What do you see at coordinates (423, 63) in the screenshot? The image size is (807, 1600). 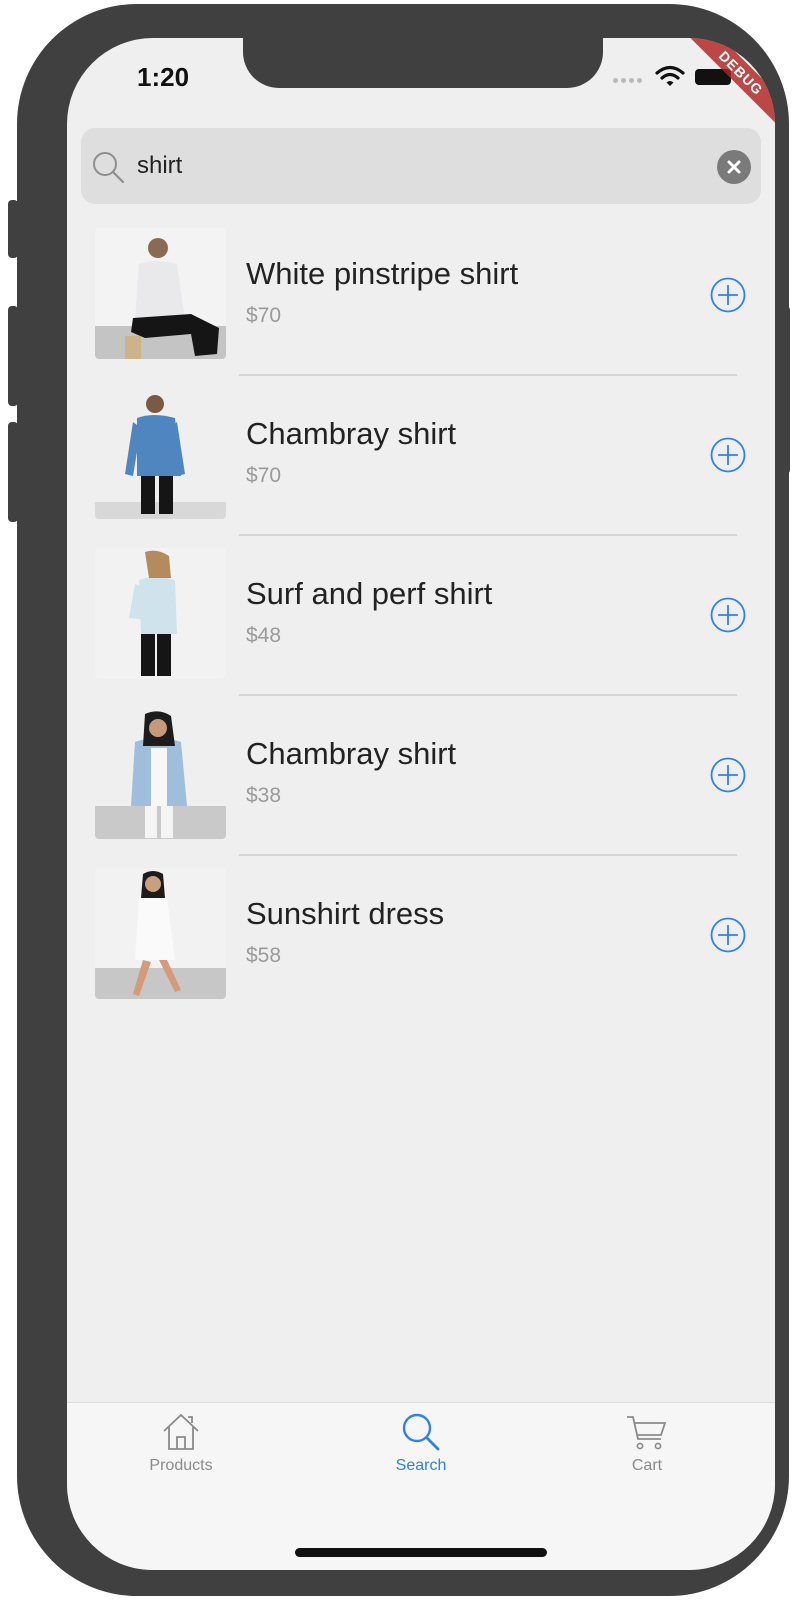 I see `notch` at bounding box center [423, 63].